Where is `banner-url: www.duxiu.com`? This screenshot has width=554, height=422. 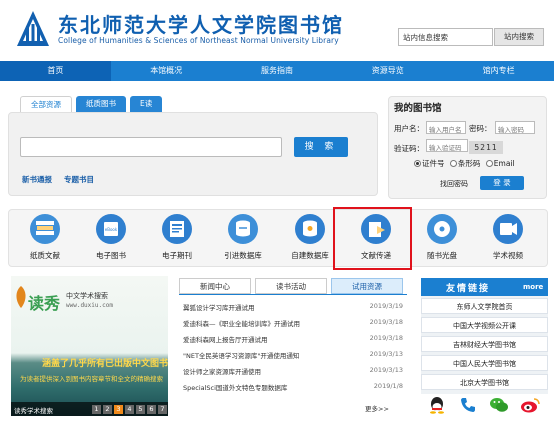 banner-url: www.duxiu.com is located at coordinates (89, 305).